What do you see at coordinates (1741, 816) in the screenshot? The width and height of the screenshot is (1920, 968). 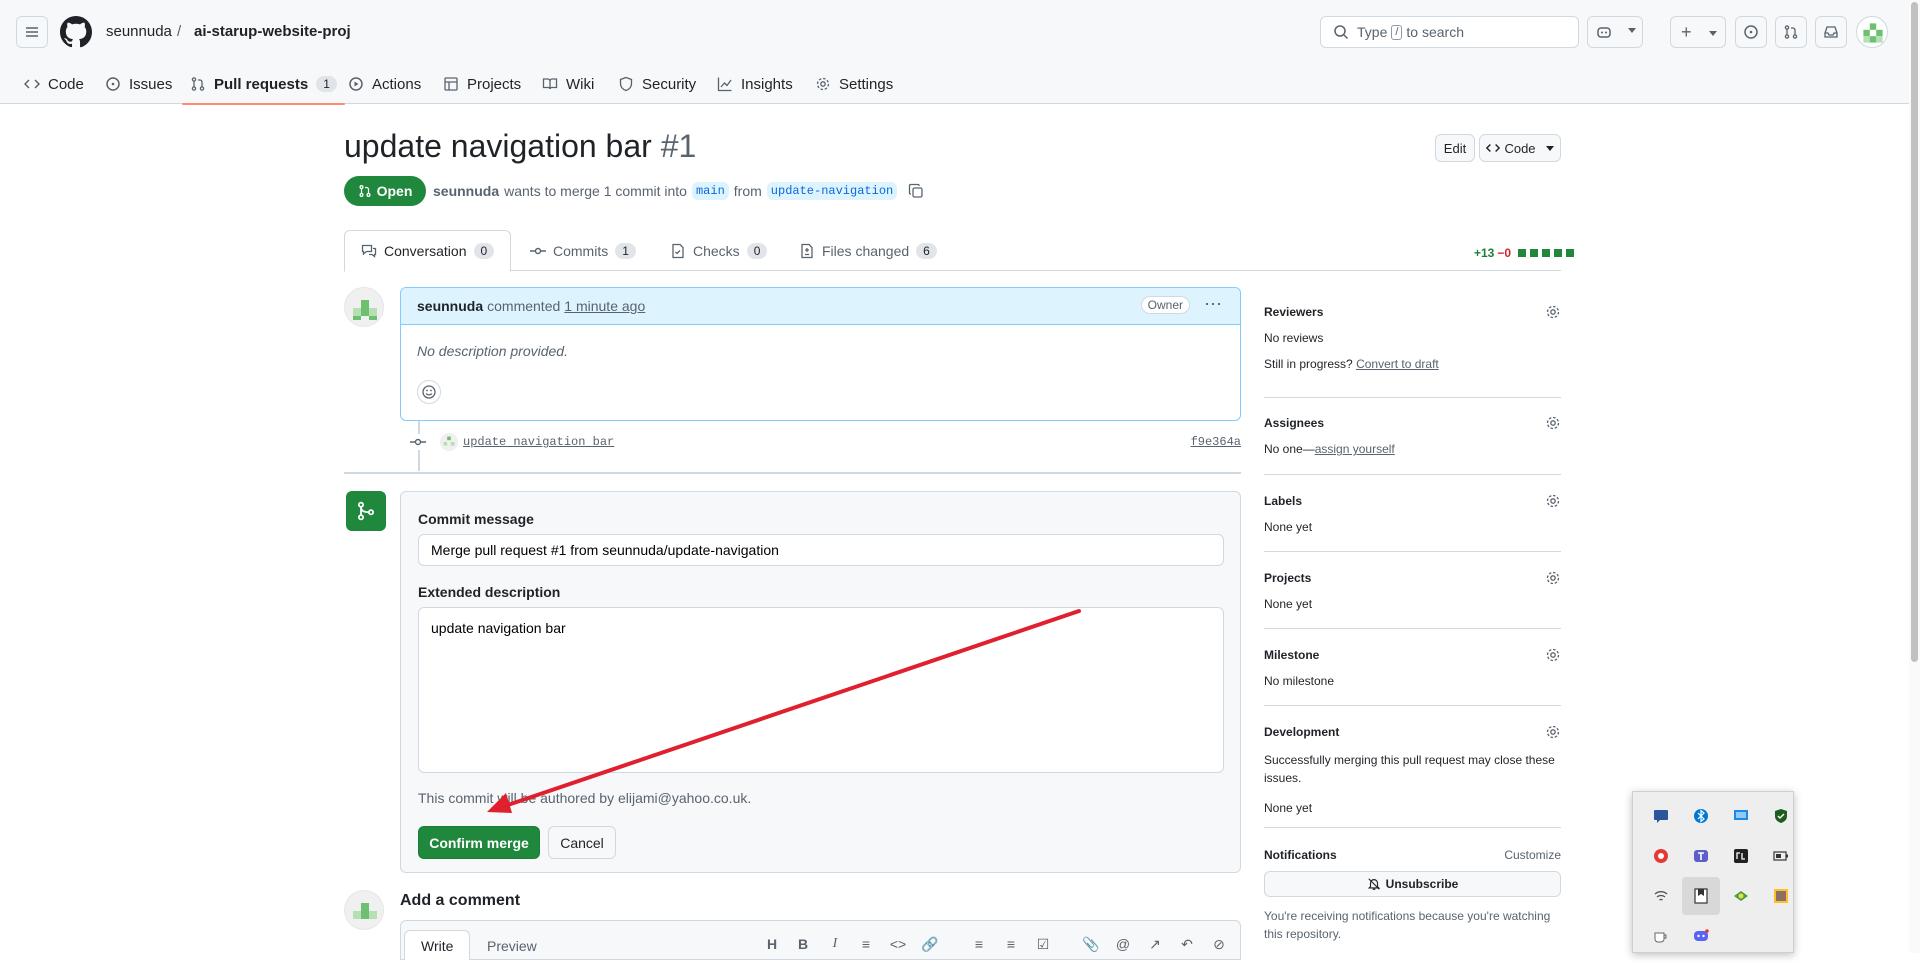 I see `display-tray-icon` at bounding box center [1741, 816].